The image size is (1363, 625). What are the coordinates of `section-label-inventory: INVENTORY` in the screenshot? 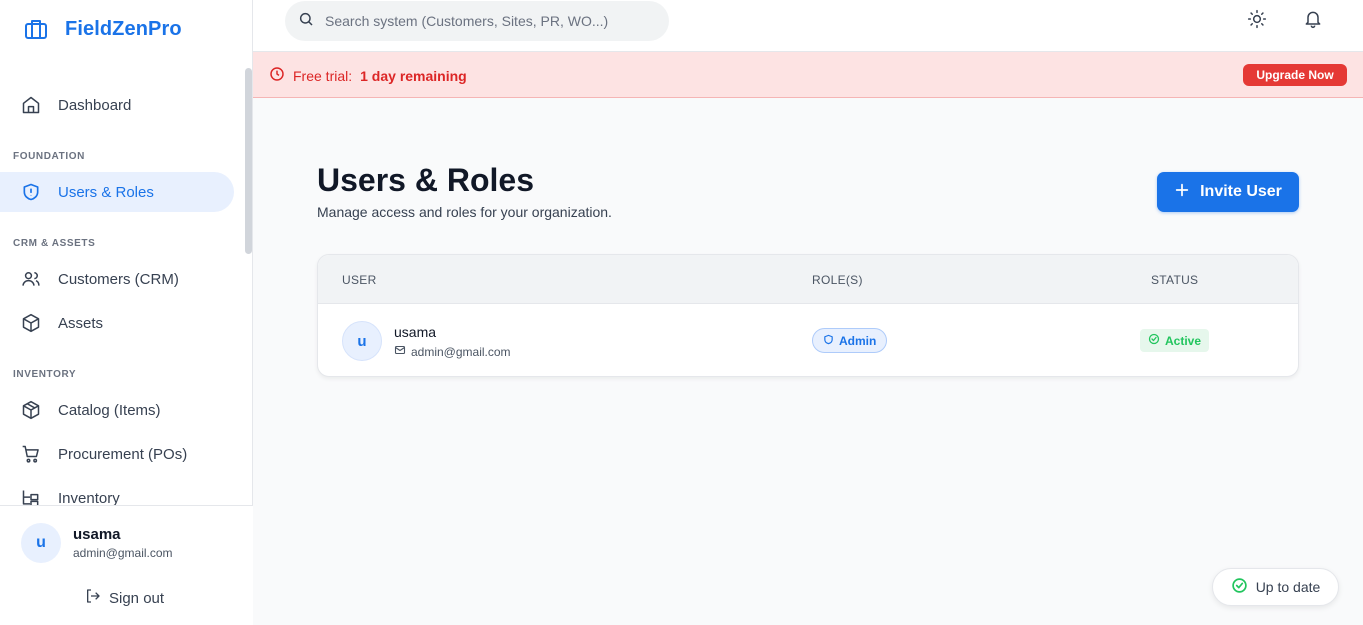 It's located at (45, 374).